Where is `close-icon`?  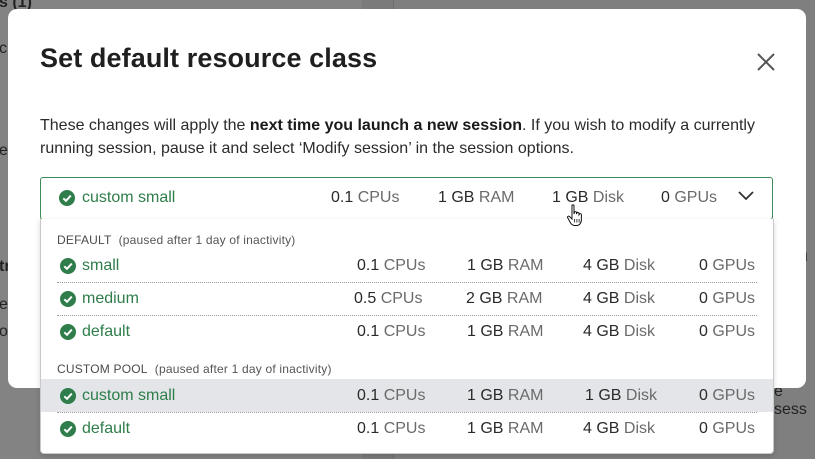 close-icon is located at coordinates (766, 62).